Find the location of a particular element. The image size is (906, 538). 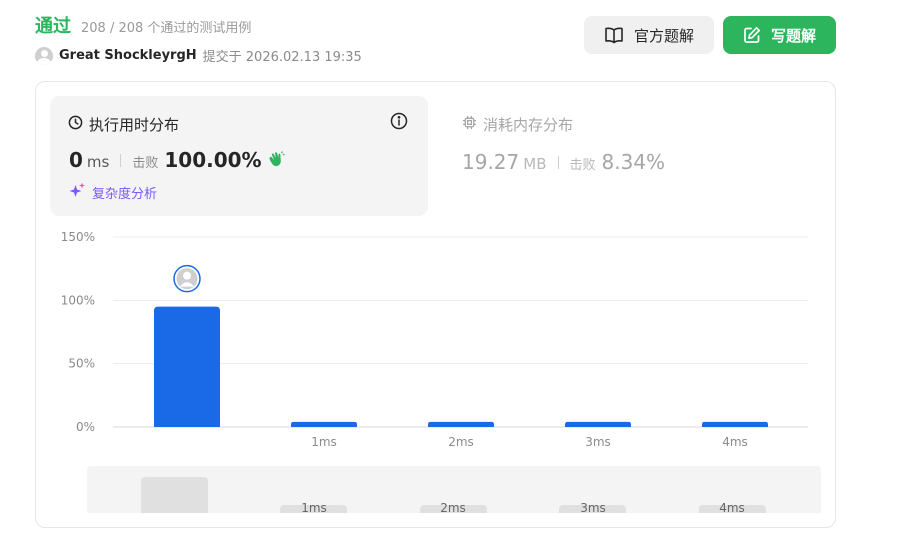

y-tick-label: 150% is located at coordinates (78, 237).